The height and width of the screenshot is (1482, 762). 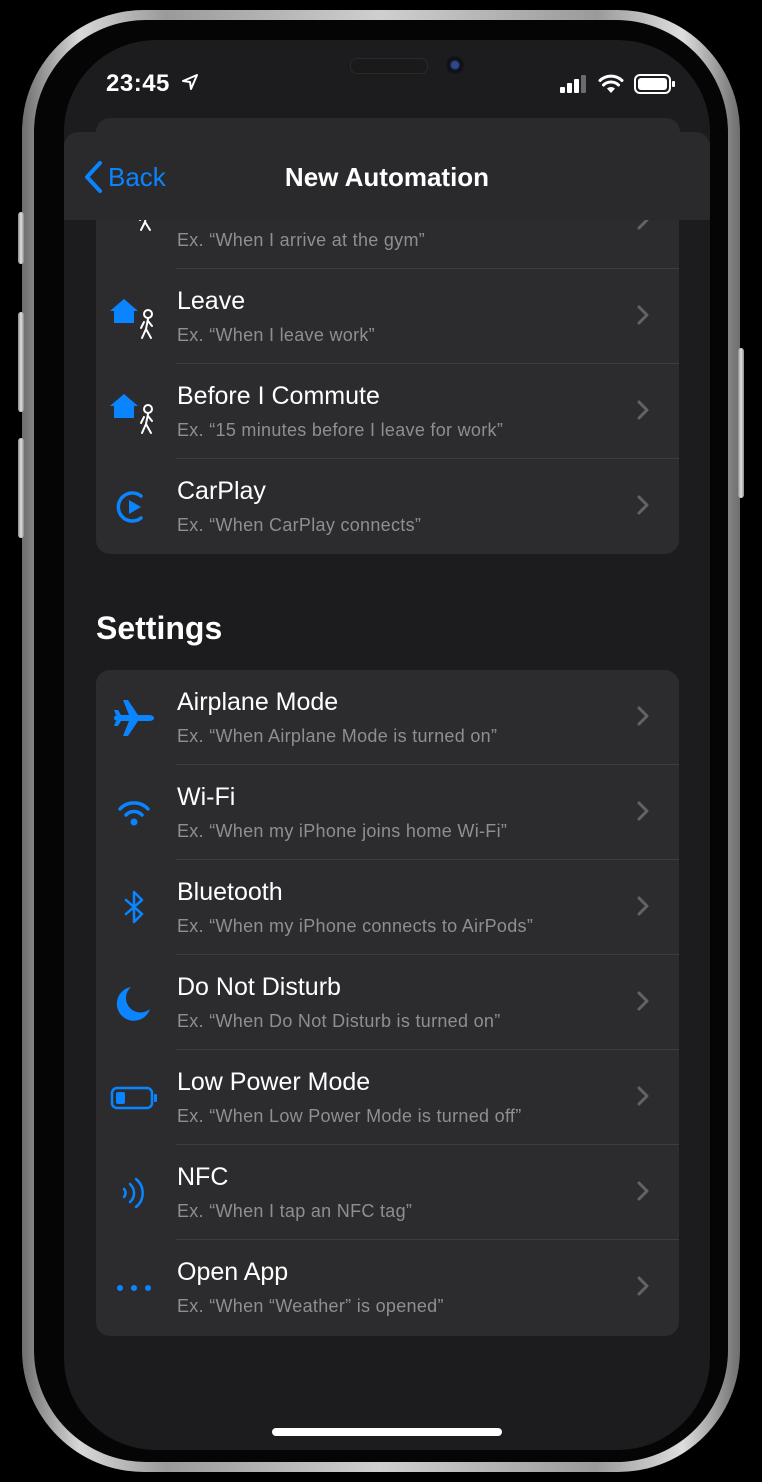 I want to click on list-item-leave: Leave Ex. “When I leave work”, so click(x=387, y=316).